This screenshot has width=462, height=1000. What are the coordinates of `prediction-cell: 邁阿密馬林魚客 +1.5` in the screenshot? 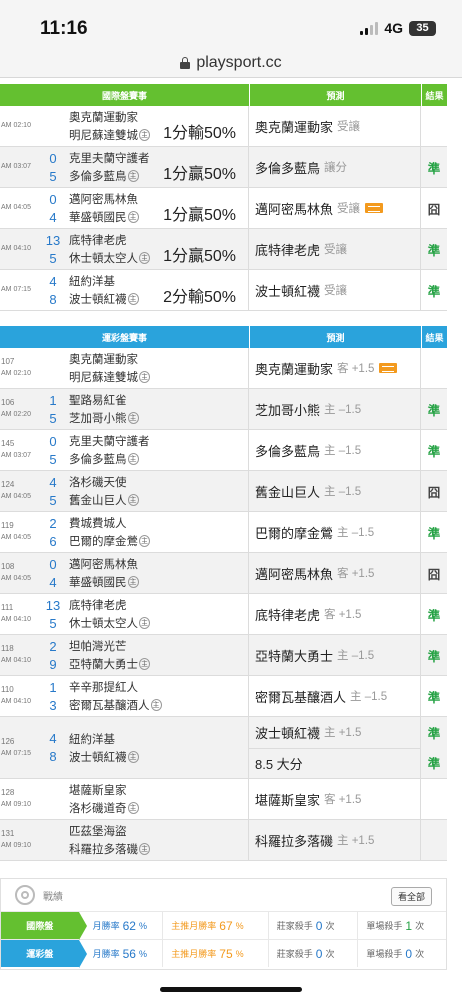 It's located at (335, 573).